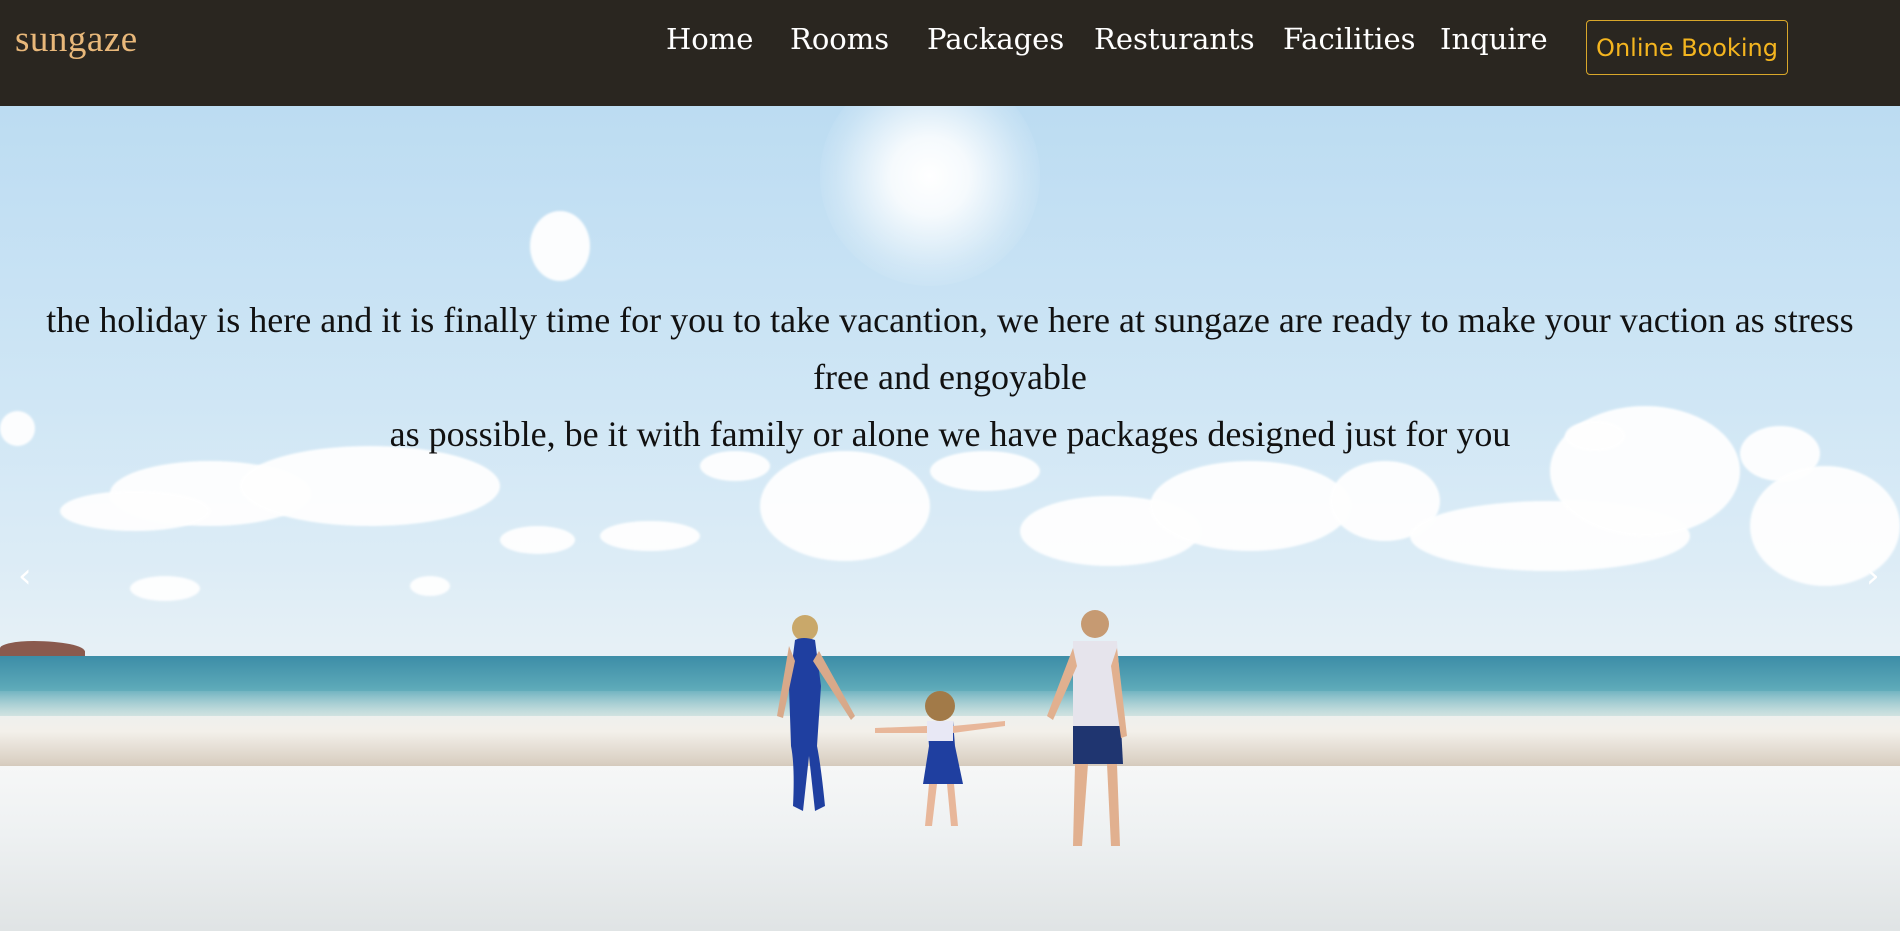  What do you see at coordinates (25, 576) in the screenshot?
I see `carousel-prev-icon: ‹` at bounding box center [25, 576].